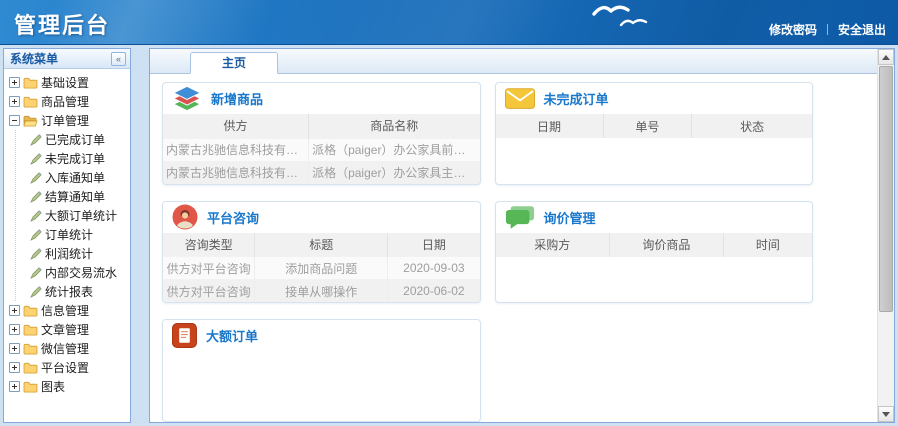  Describe the element at coordinates (67, 59) in the screenshot. I see `sidebar-header: 系统菜单 «` at that location.